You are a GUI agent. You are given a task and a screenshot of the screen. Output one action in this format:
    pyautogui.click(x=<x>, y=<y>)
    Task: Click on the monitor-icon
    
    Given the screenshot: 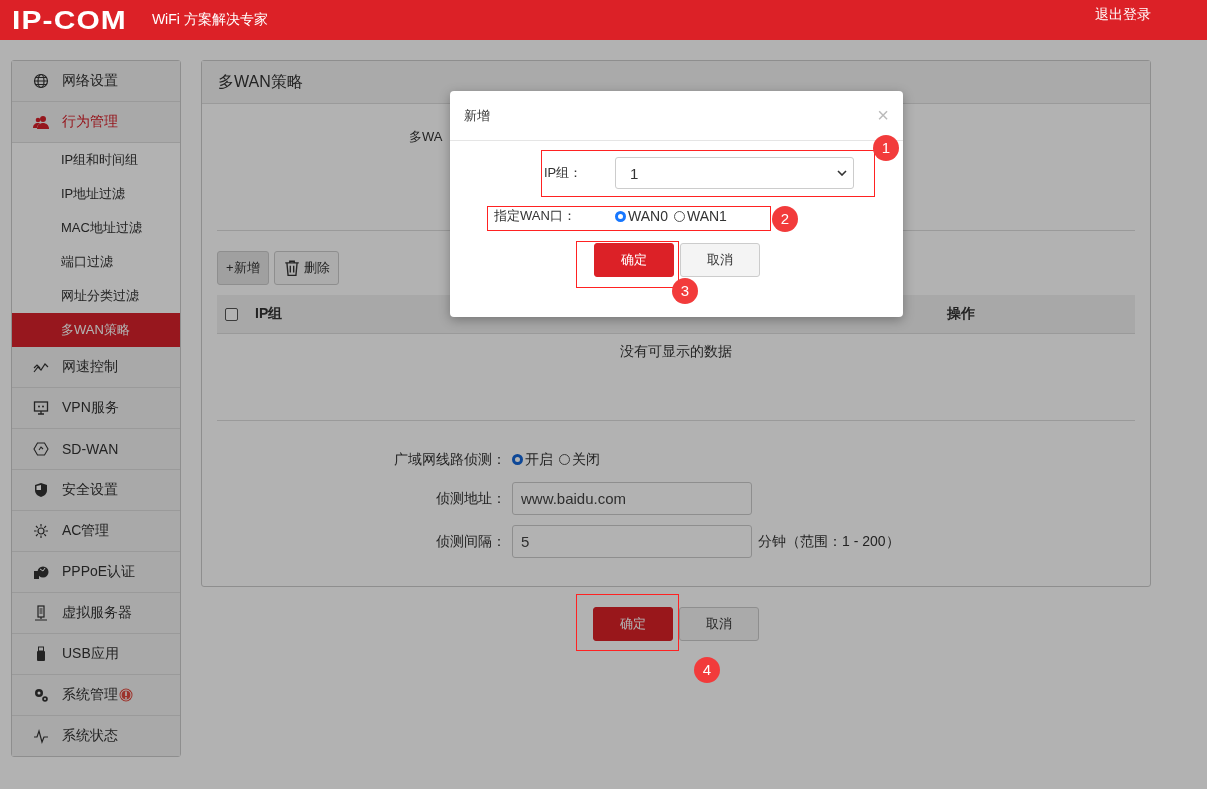 What is the action you would take?
    pyautogui.click(x=41, y=408)
    